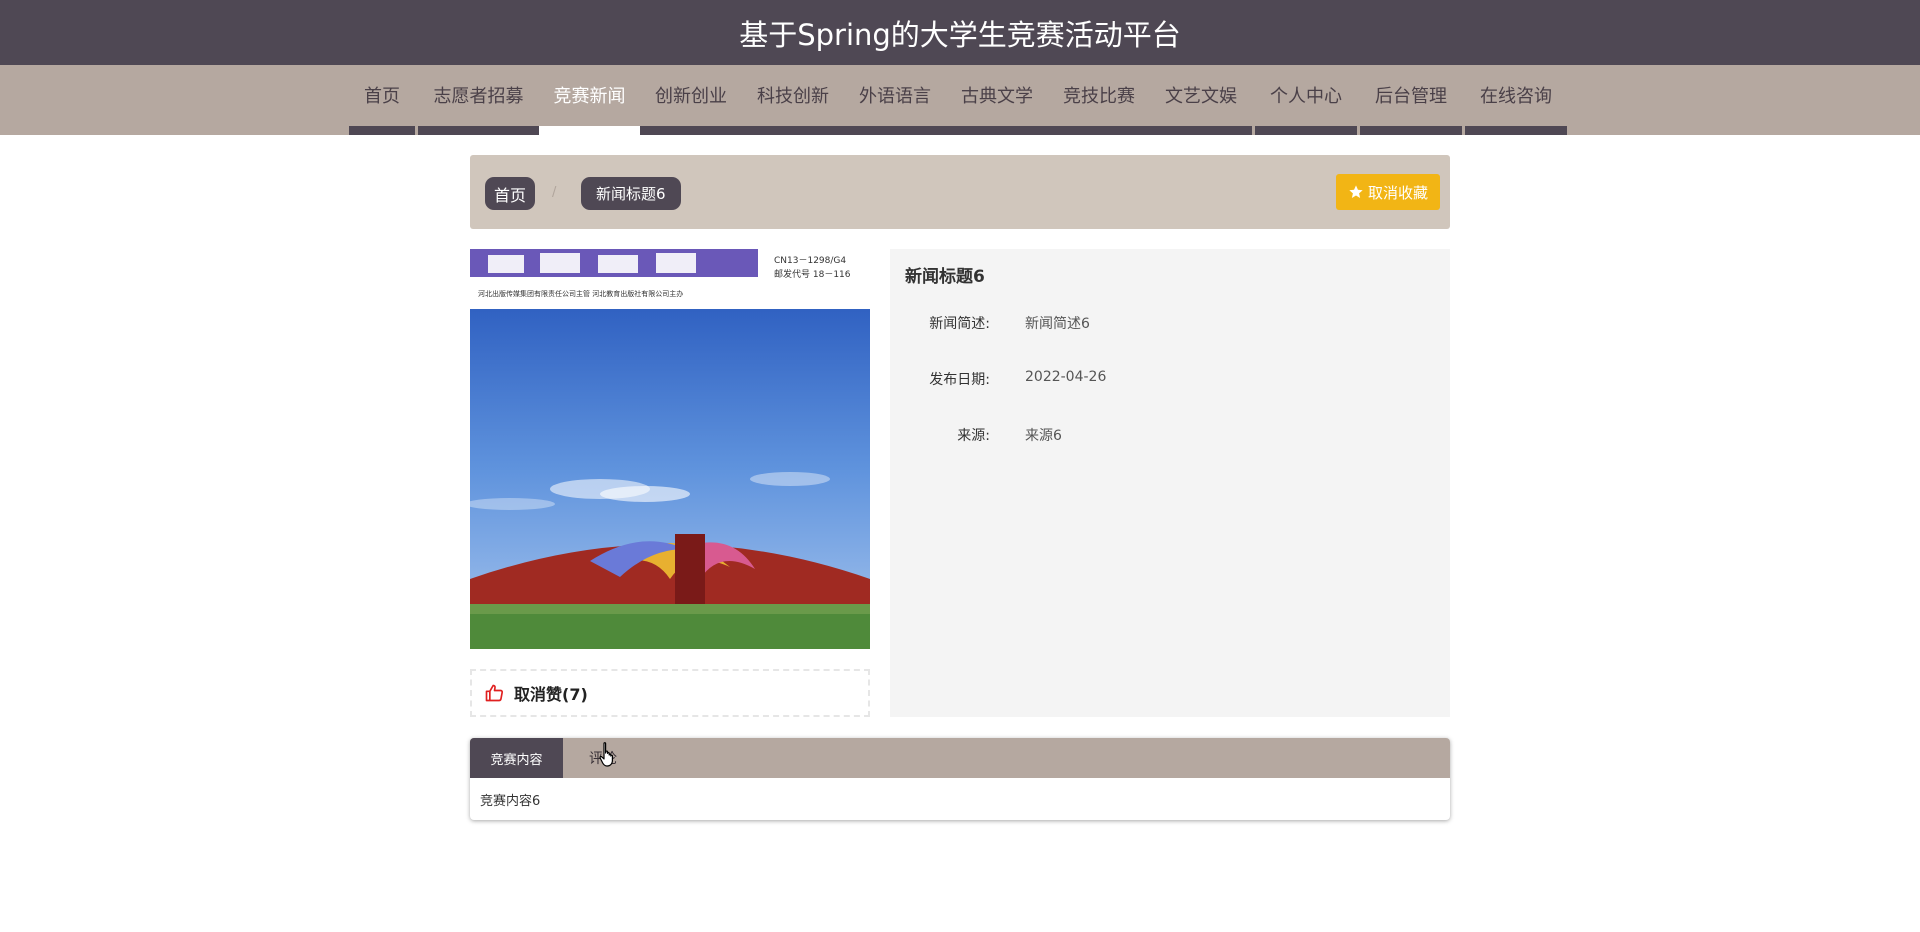  What do you see at coordinates (997, 96) in the screenshot?
I see `nav-label: 古典文学` at bounding box center [997, 96].